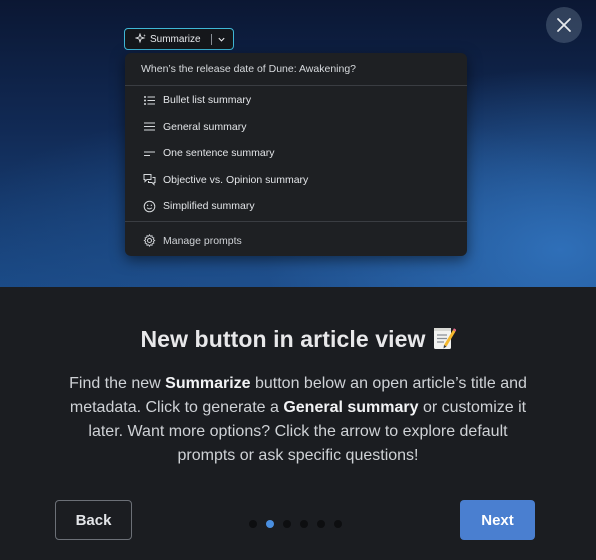 This screenshot has width=596, height=560. What do you see at coordinates (93, 520) in the screenshot?
I see `back-button: Back` at bounding box center [93, 520].